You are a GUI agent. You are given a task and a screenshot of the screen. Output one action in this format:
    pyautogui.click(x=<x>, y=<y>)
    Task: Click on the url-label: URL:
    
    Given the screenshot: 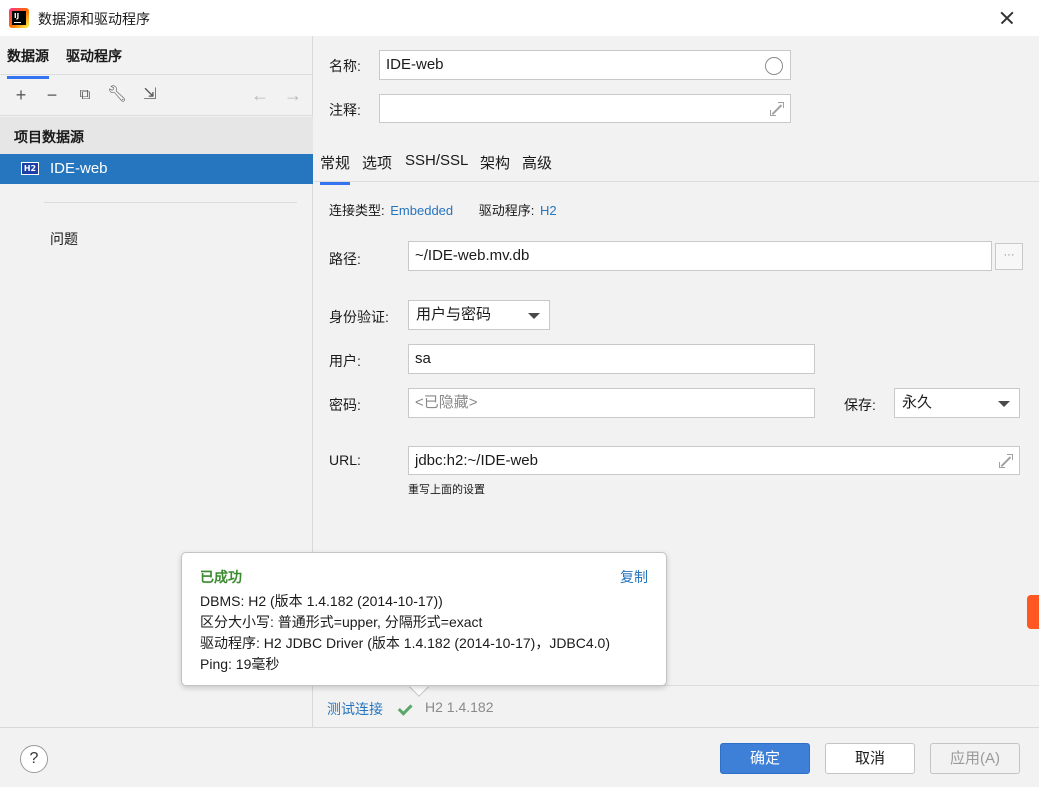 What is the action you would take?
    pyautogui.click(x=345, y=460)
    